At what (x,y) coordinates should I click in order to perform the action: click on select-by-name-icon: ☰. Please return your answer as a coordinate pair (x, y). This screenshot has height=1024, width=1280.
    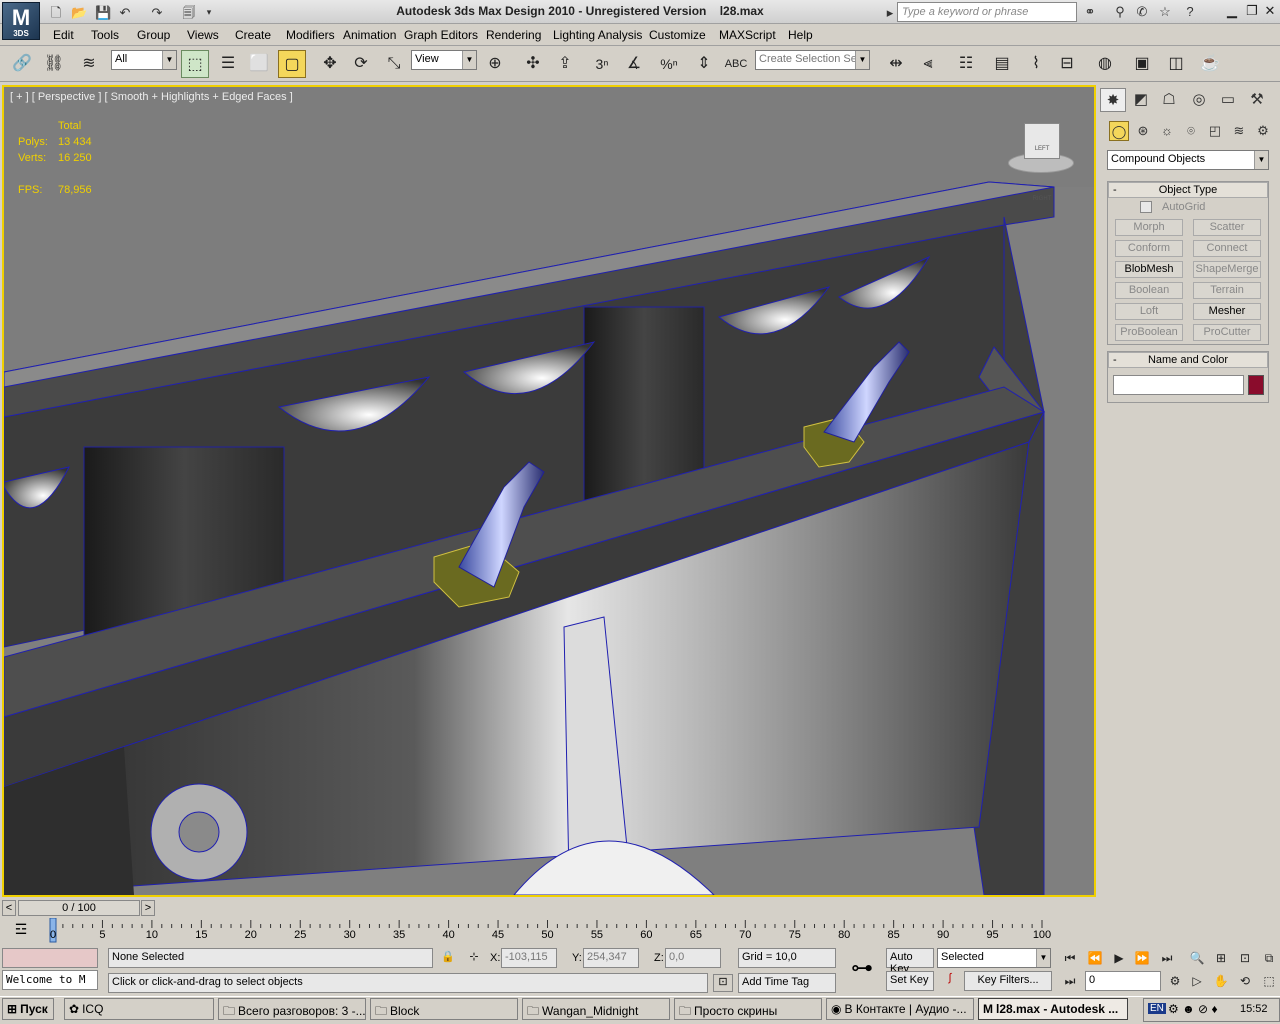
    Looking at the image, I should click on (228, 64).